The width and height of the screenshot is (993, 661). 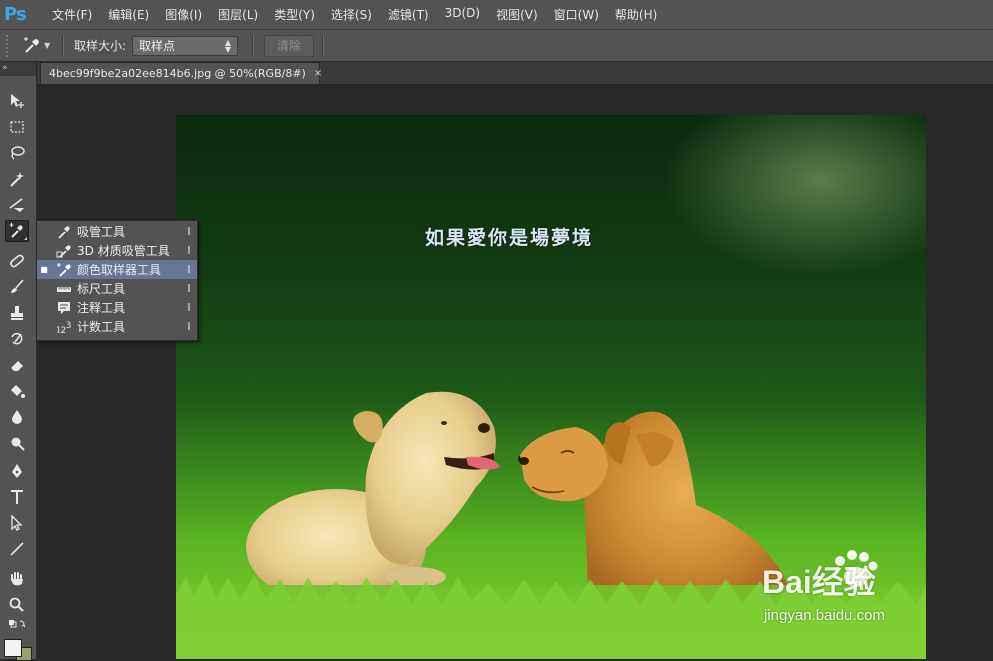 What do you see at coordinates (183, 14) in the screenshot?
I see `menu-image: 图像(I)` at bounding box center [183, 14].